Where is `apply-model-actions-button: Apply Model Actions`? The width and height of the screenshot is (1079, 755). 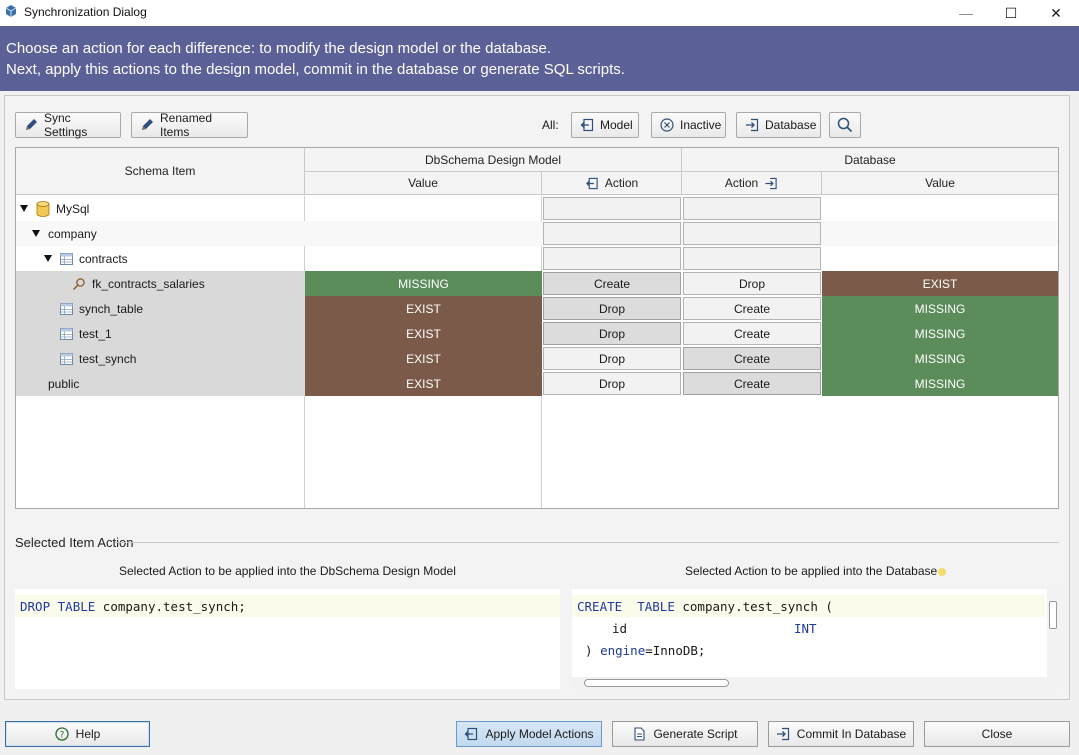
apply-model-actions-button: Apply Model Actions is located at coordinates (529, 734).